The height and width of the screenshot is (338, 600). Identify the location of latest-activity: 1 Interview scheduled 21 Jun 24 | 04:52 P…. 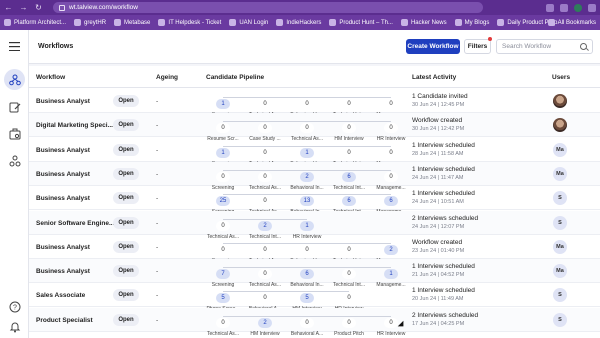
(443, 270).